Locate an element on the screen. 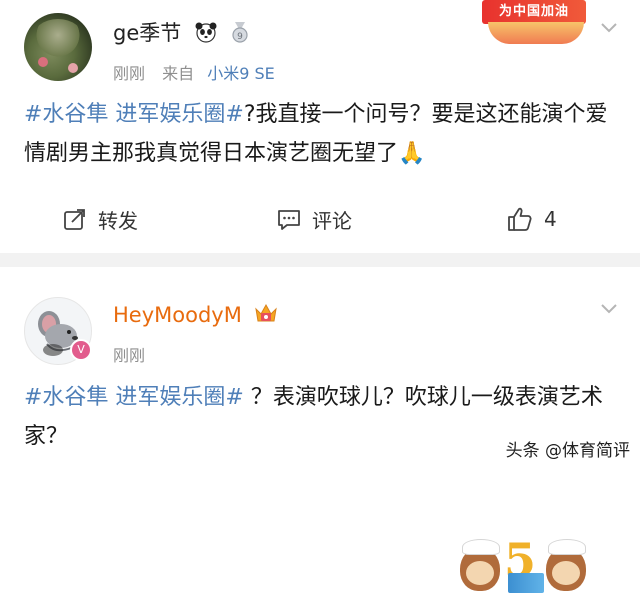 This screenshot has height=595, width=640. action-bar: 转发 评论 4 is located at coordinates (320, 220).